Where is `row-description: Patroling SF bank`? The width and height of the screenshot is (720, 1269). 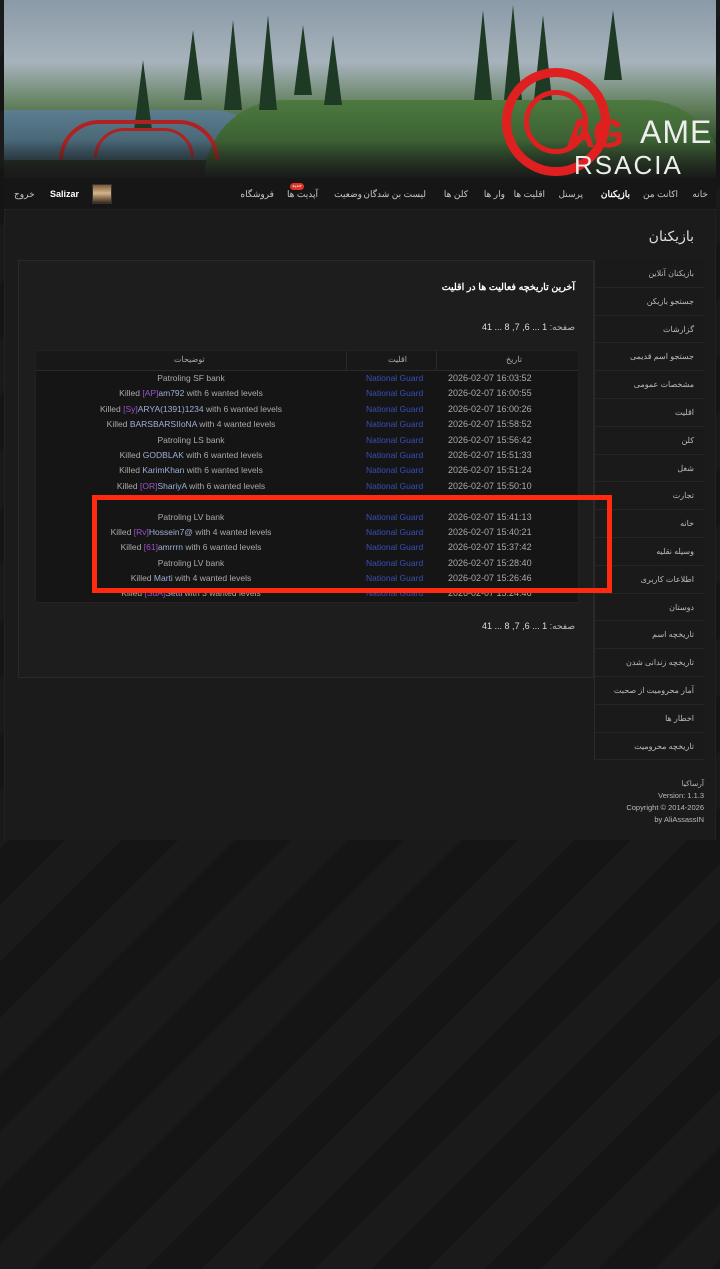
row-description: Patroling SF bank is located at coordinates (191, 378).